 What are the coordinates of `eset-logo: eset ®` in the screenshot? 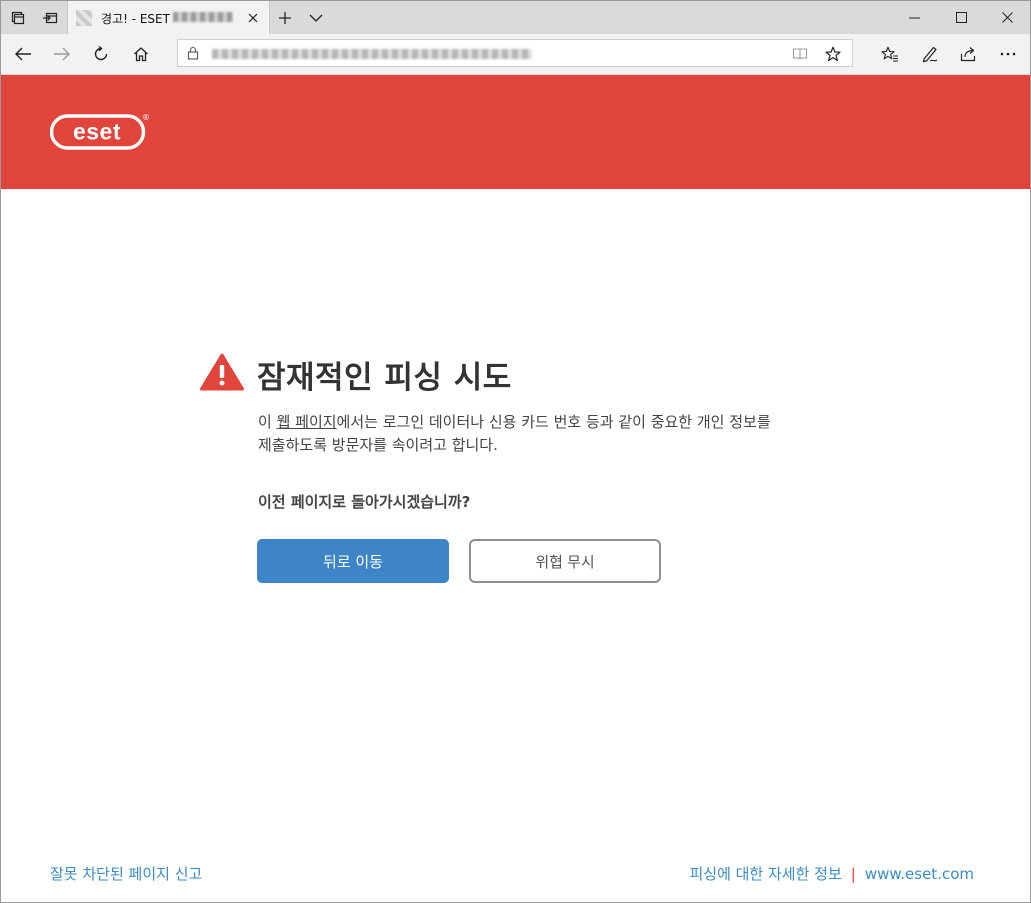 It's located at (98, 132).